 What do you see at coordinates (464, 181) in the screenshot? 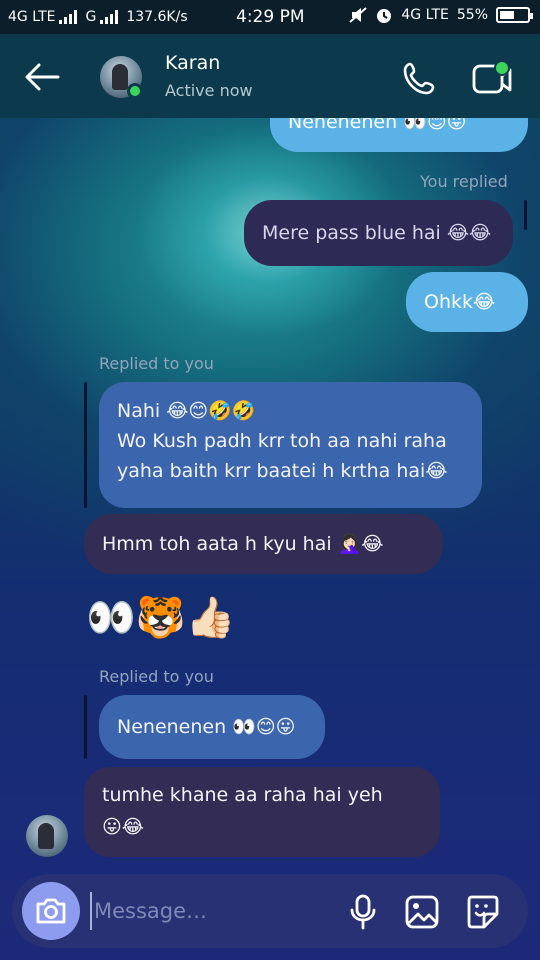
I see `reply-label: You replied` at bounding box center [464, 181].